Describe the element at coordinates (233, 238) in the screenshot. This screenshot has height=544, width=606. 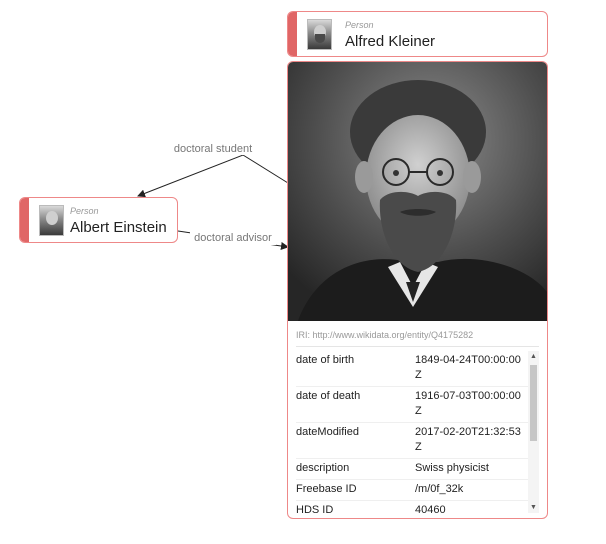
I see `edge-doctoral-advisor-label: doctoral advisor` at that location.